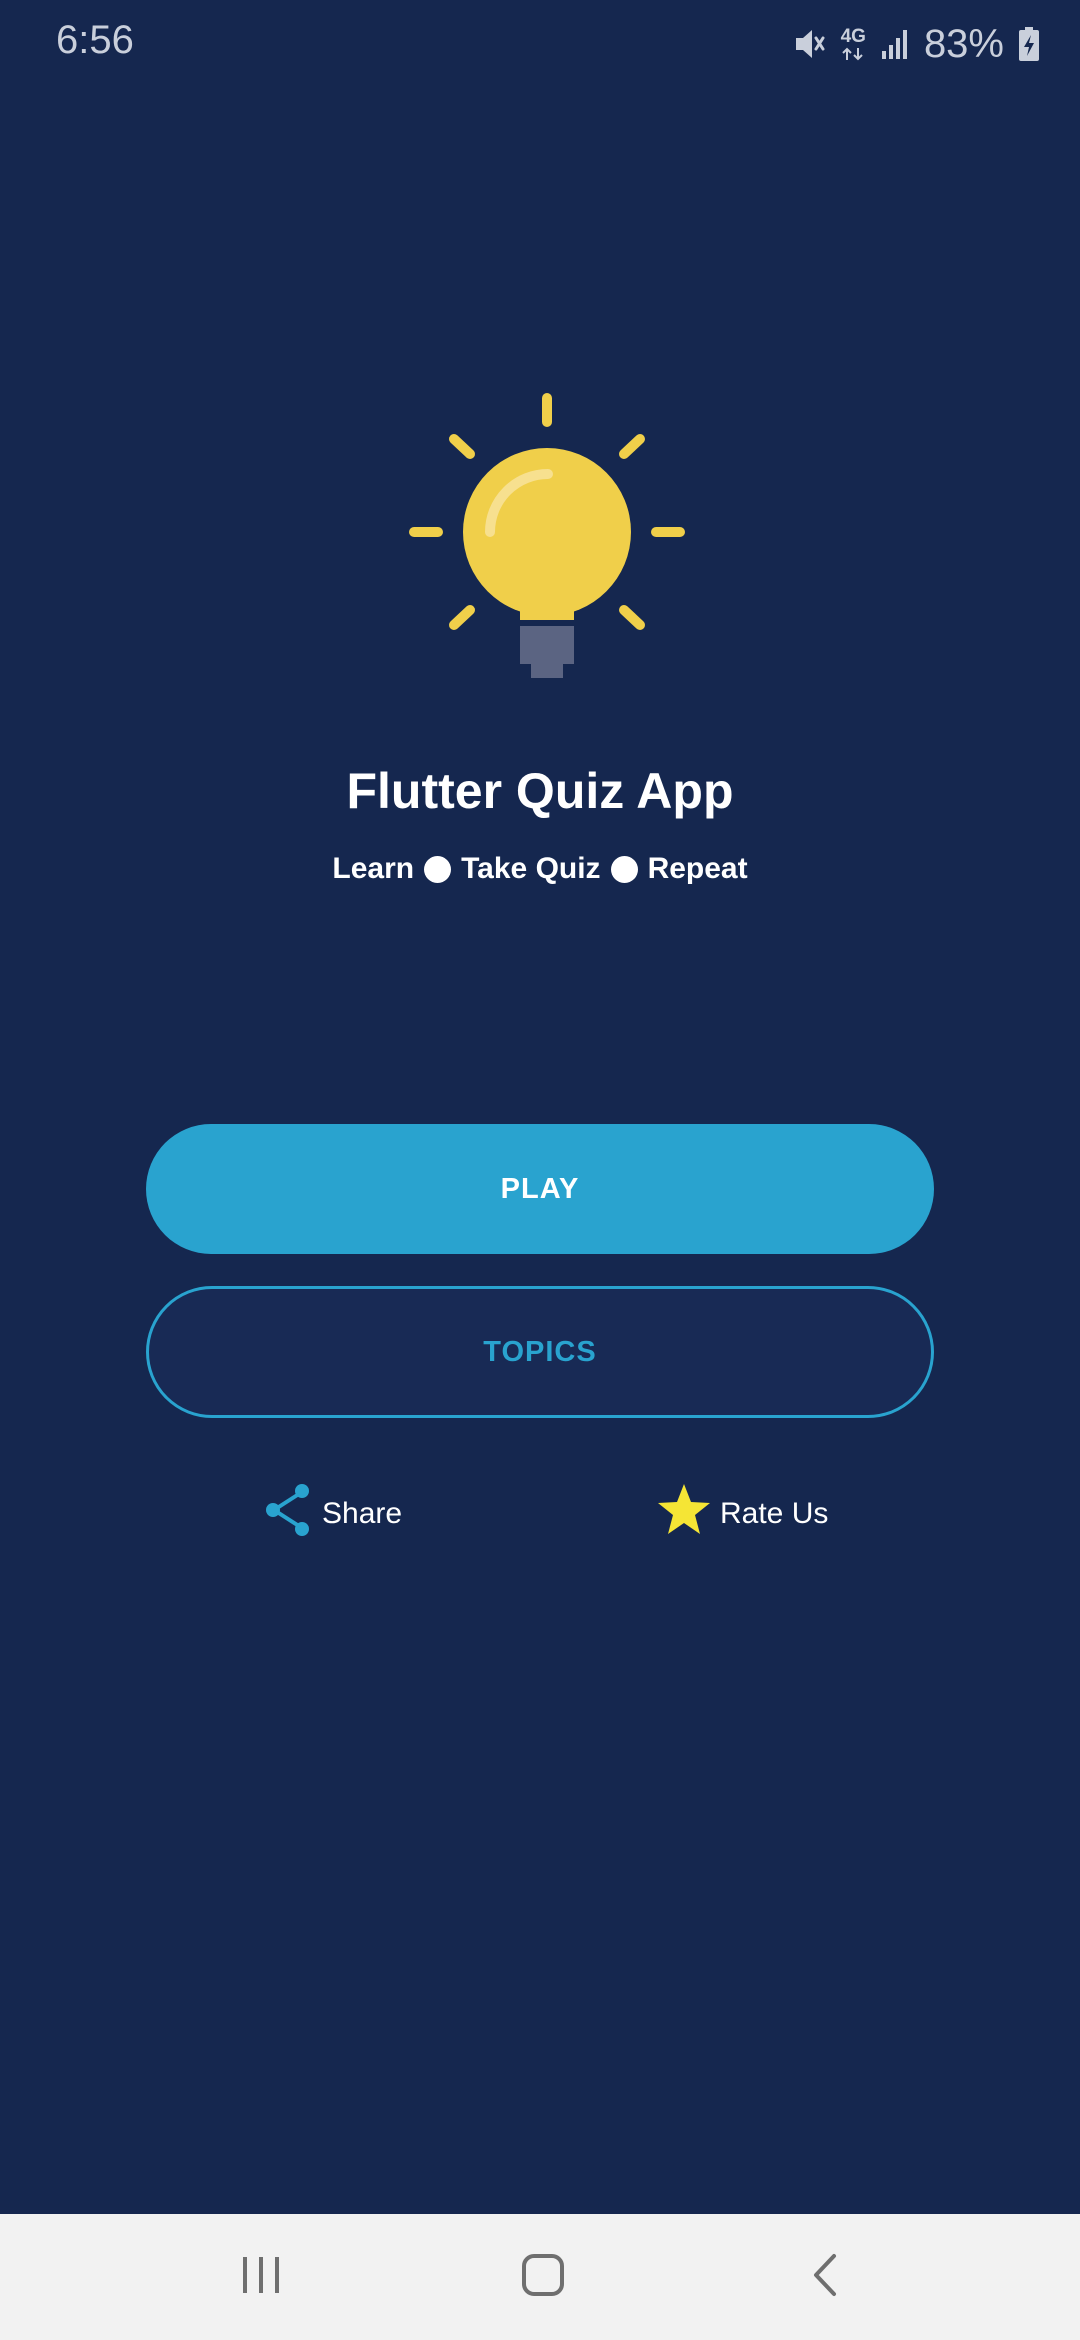 Image resolution: width=1080 pixels, height=2340 pixels. Describe the element at coordinates (697, 868) in the screenshot. I see `tagline-repeat: Repeat` at that location.